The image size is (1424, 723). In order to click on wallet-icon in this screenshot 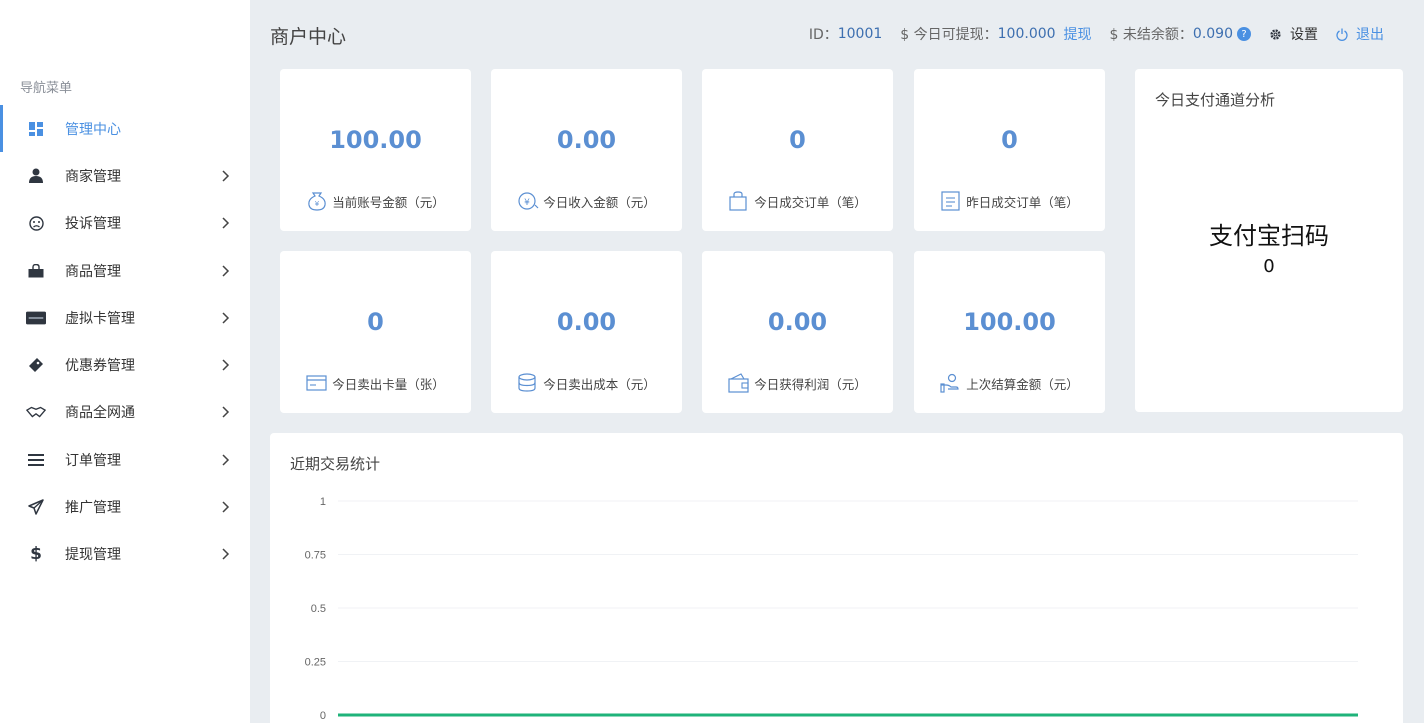, I will do `click(738, 383)`.